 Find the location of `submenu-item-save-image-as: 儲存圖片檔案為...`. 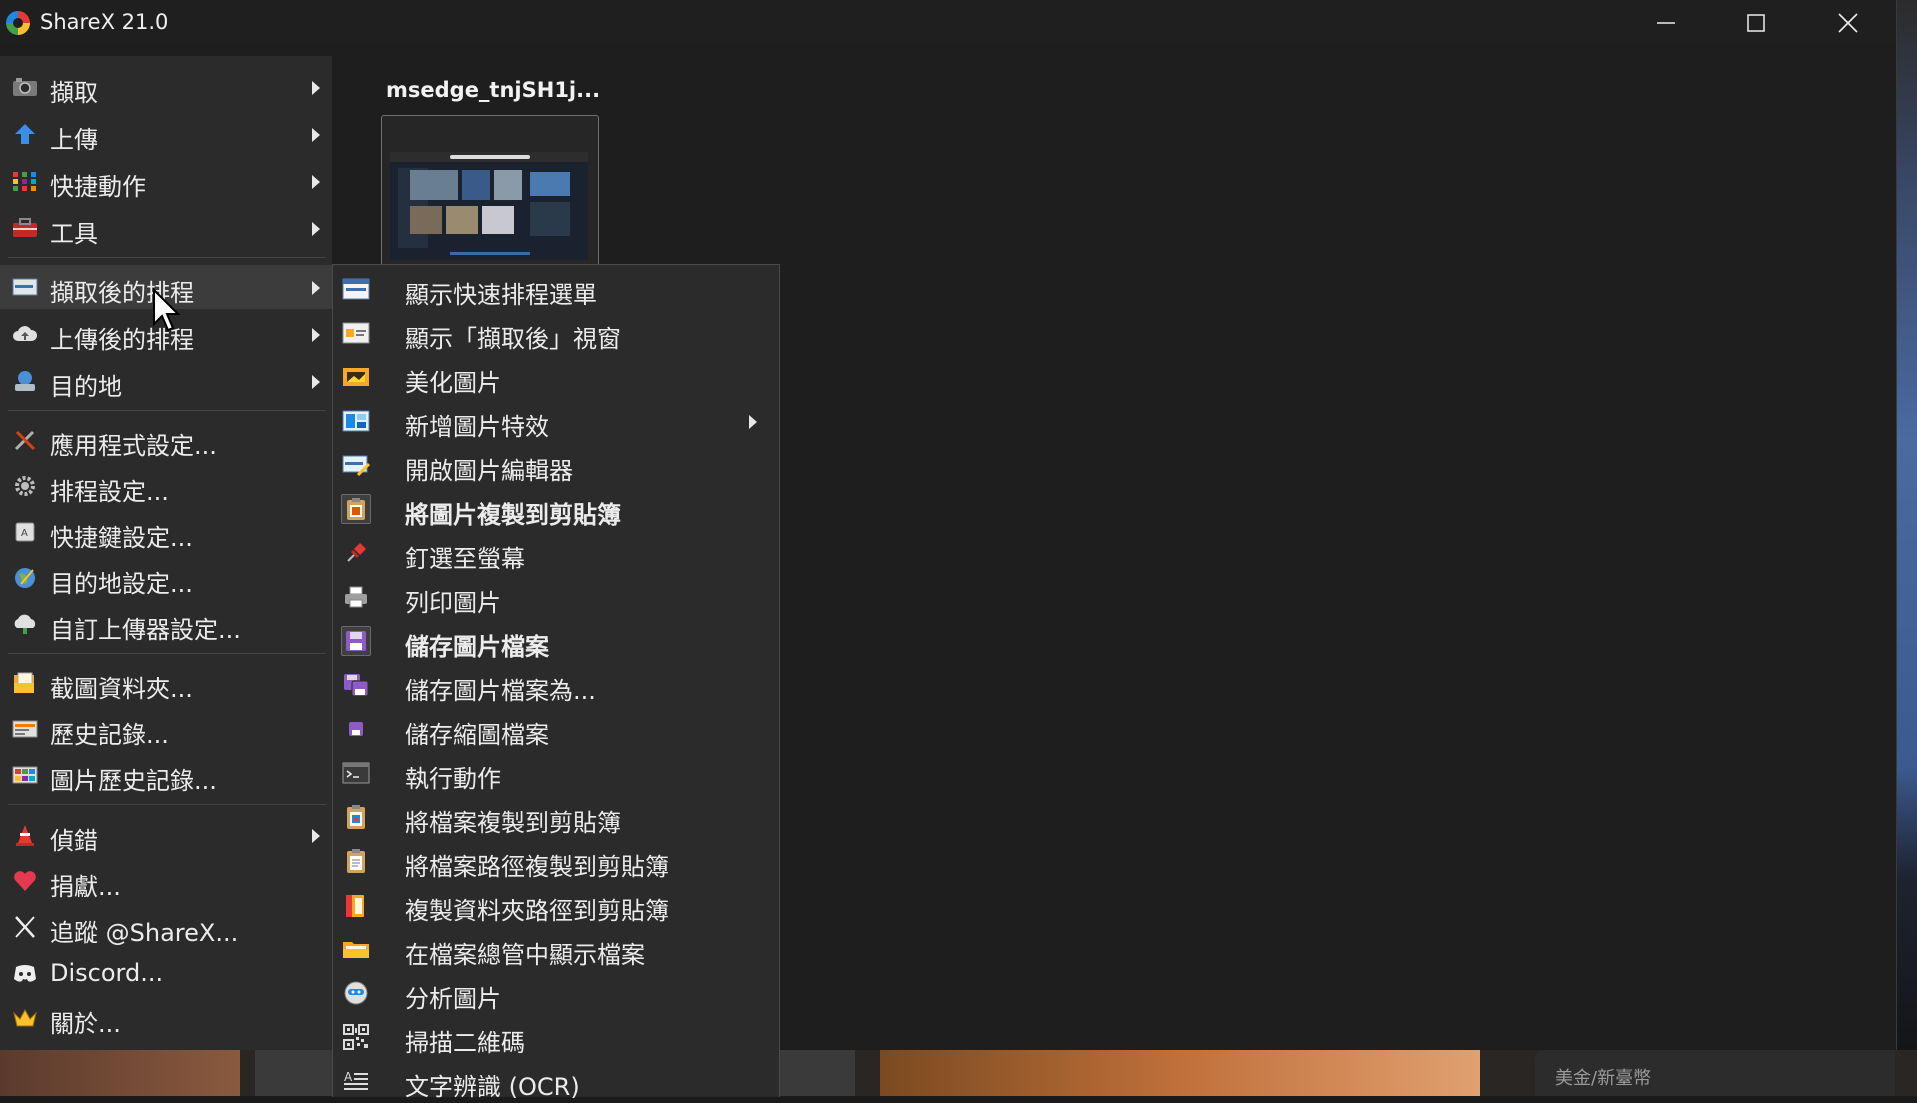

submenu-item-save-image-as: 儲存圖片檔案為... is located at coordinates (556, 685).